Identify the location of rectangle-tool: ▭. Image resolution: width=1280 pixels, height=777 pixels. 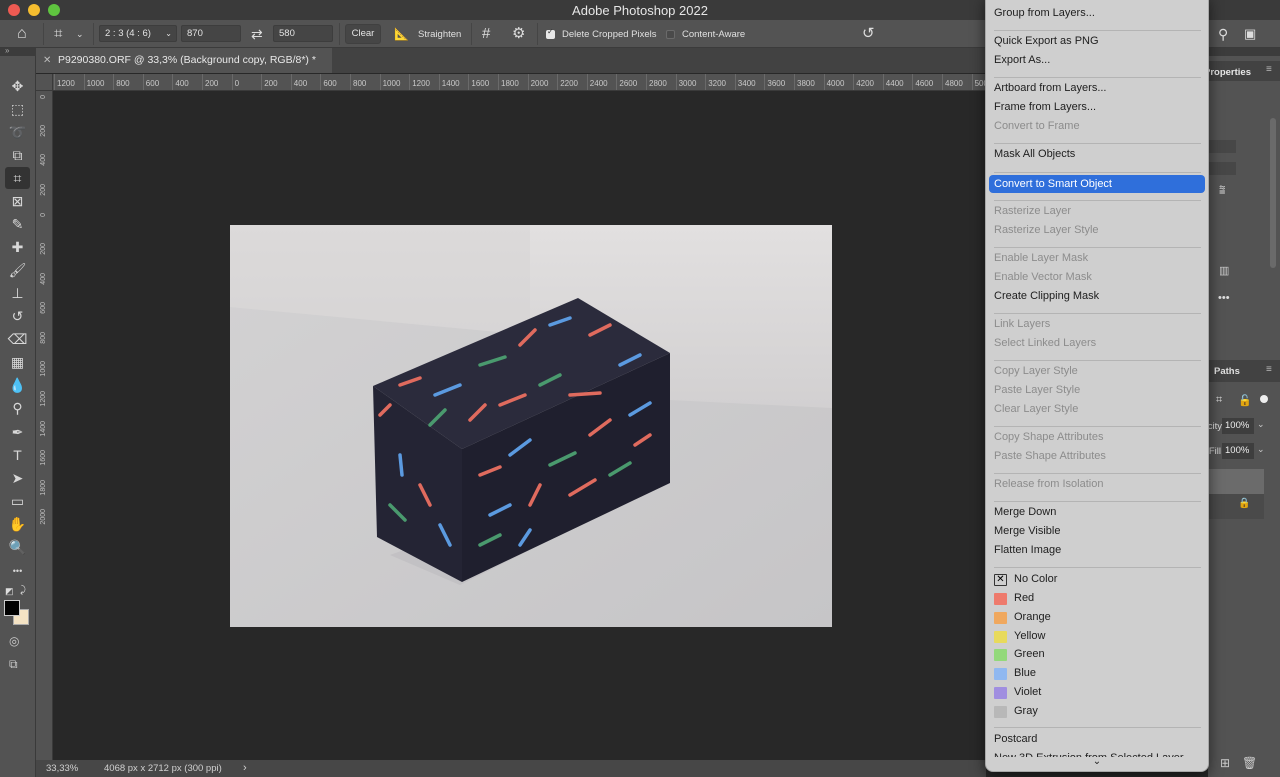
(17, 501).